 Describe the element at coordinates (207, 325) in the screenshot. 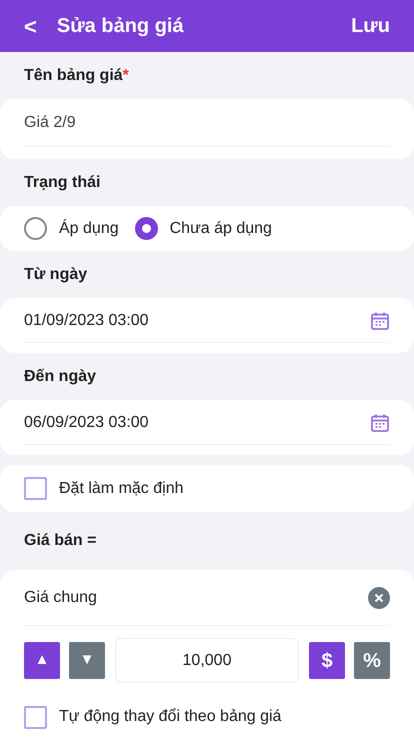

I see `date-field: 01/09/2023 03:00` at that location.